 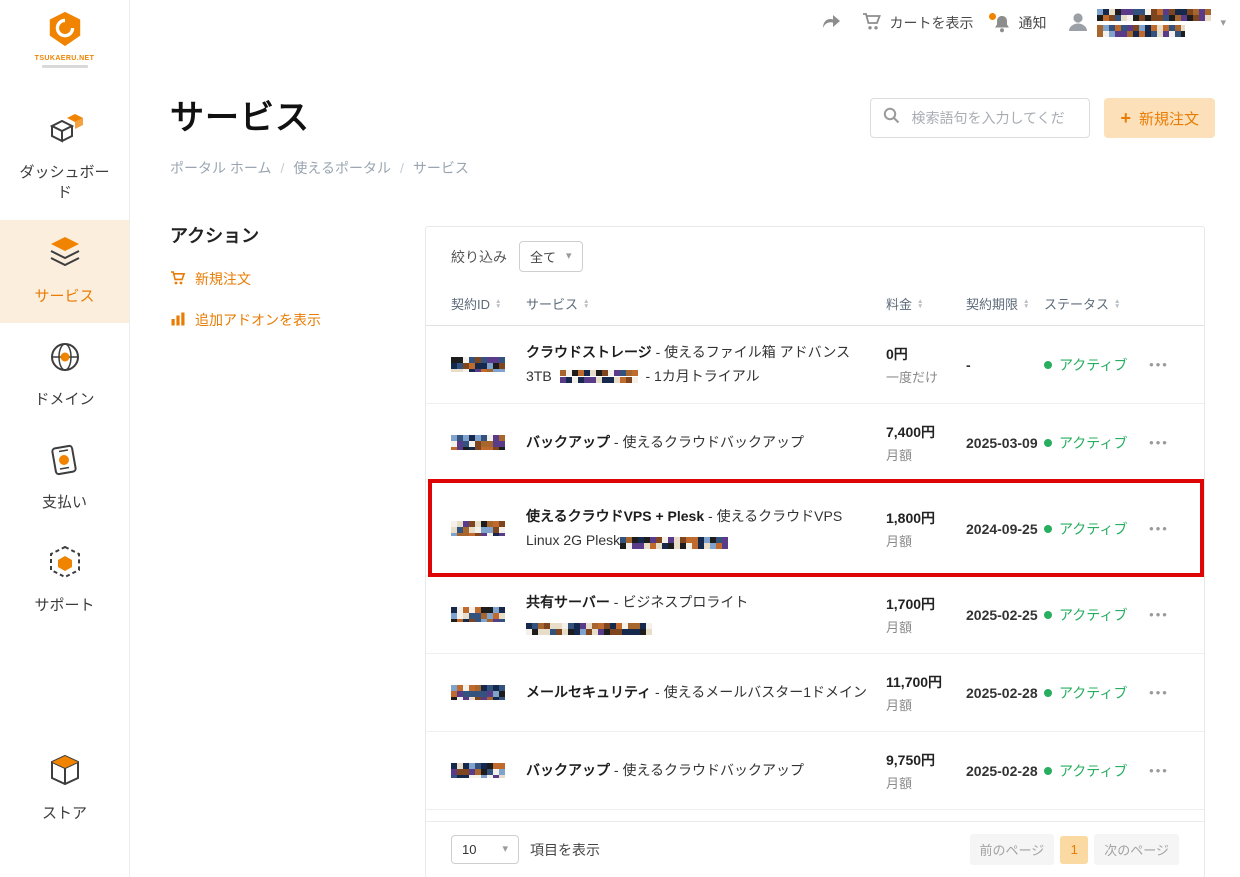 What do you see at coordinates (64, 374) in the screenshot?
I see `sidebar-item-domain: ドメイン` at bounding box center [64, 374].